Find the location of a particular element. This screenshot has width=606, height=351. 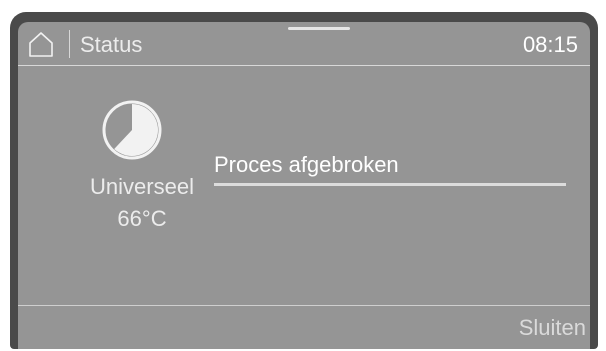

page-title: Status is located at coordinates (111, 44).